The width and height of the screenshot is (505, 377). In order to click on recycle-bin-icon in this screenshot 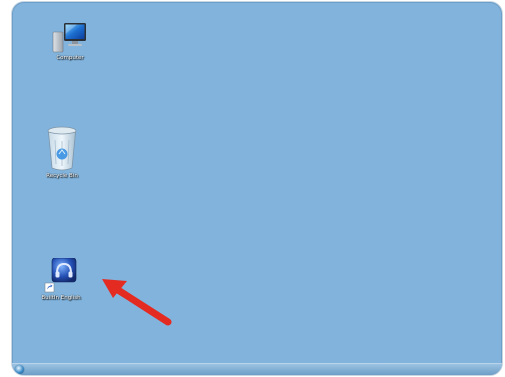, I will do `click(62, 148)`.